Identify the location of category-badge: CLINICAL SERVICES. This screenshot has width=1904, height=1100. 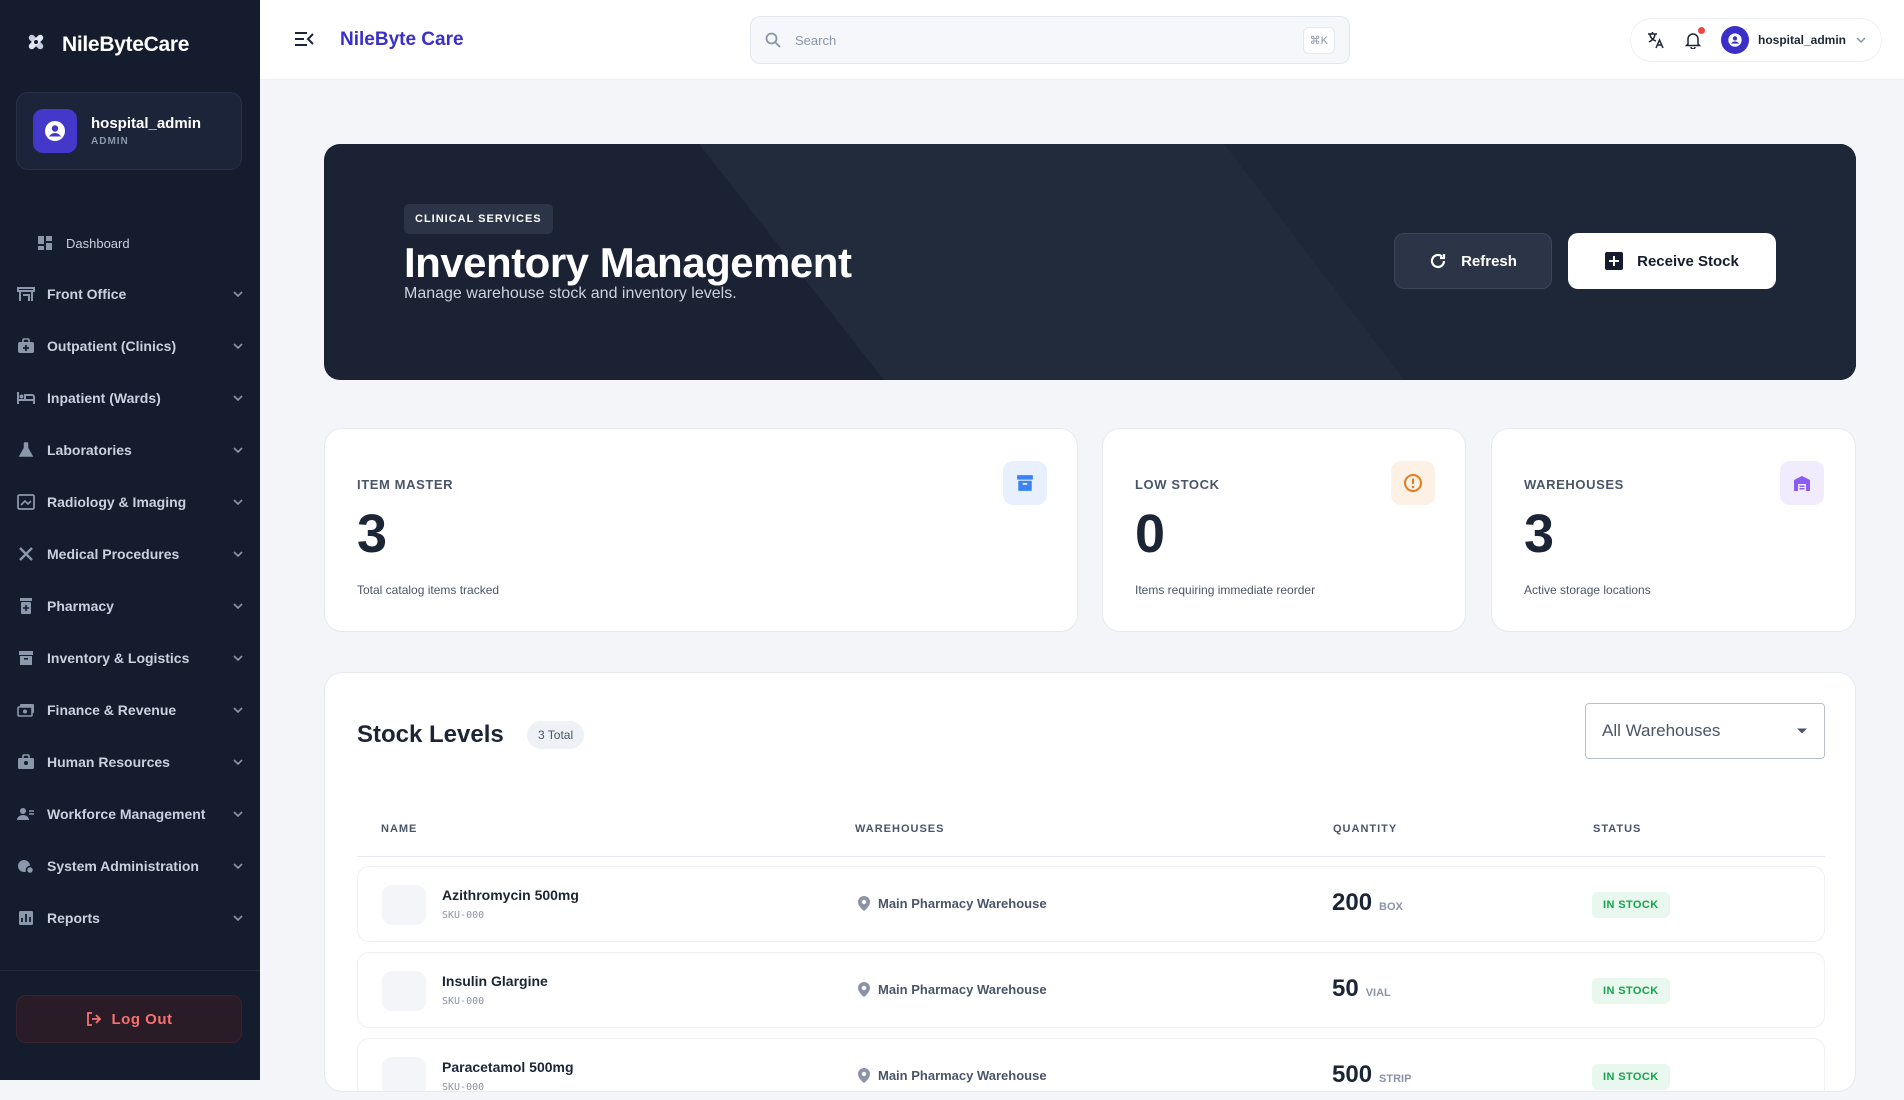
(478, 219).